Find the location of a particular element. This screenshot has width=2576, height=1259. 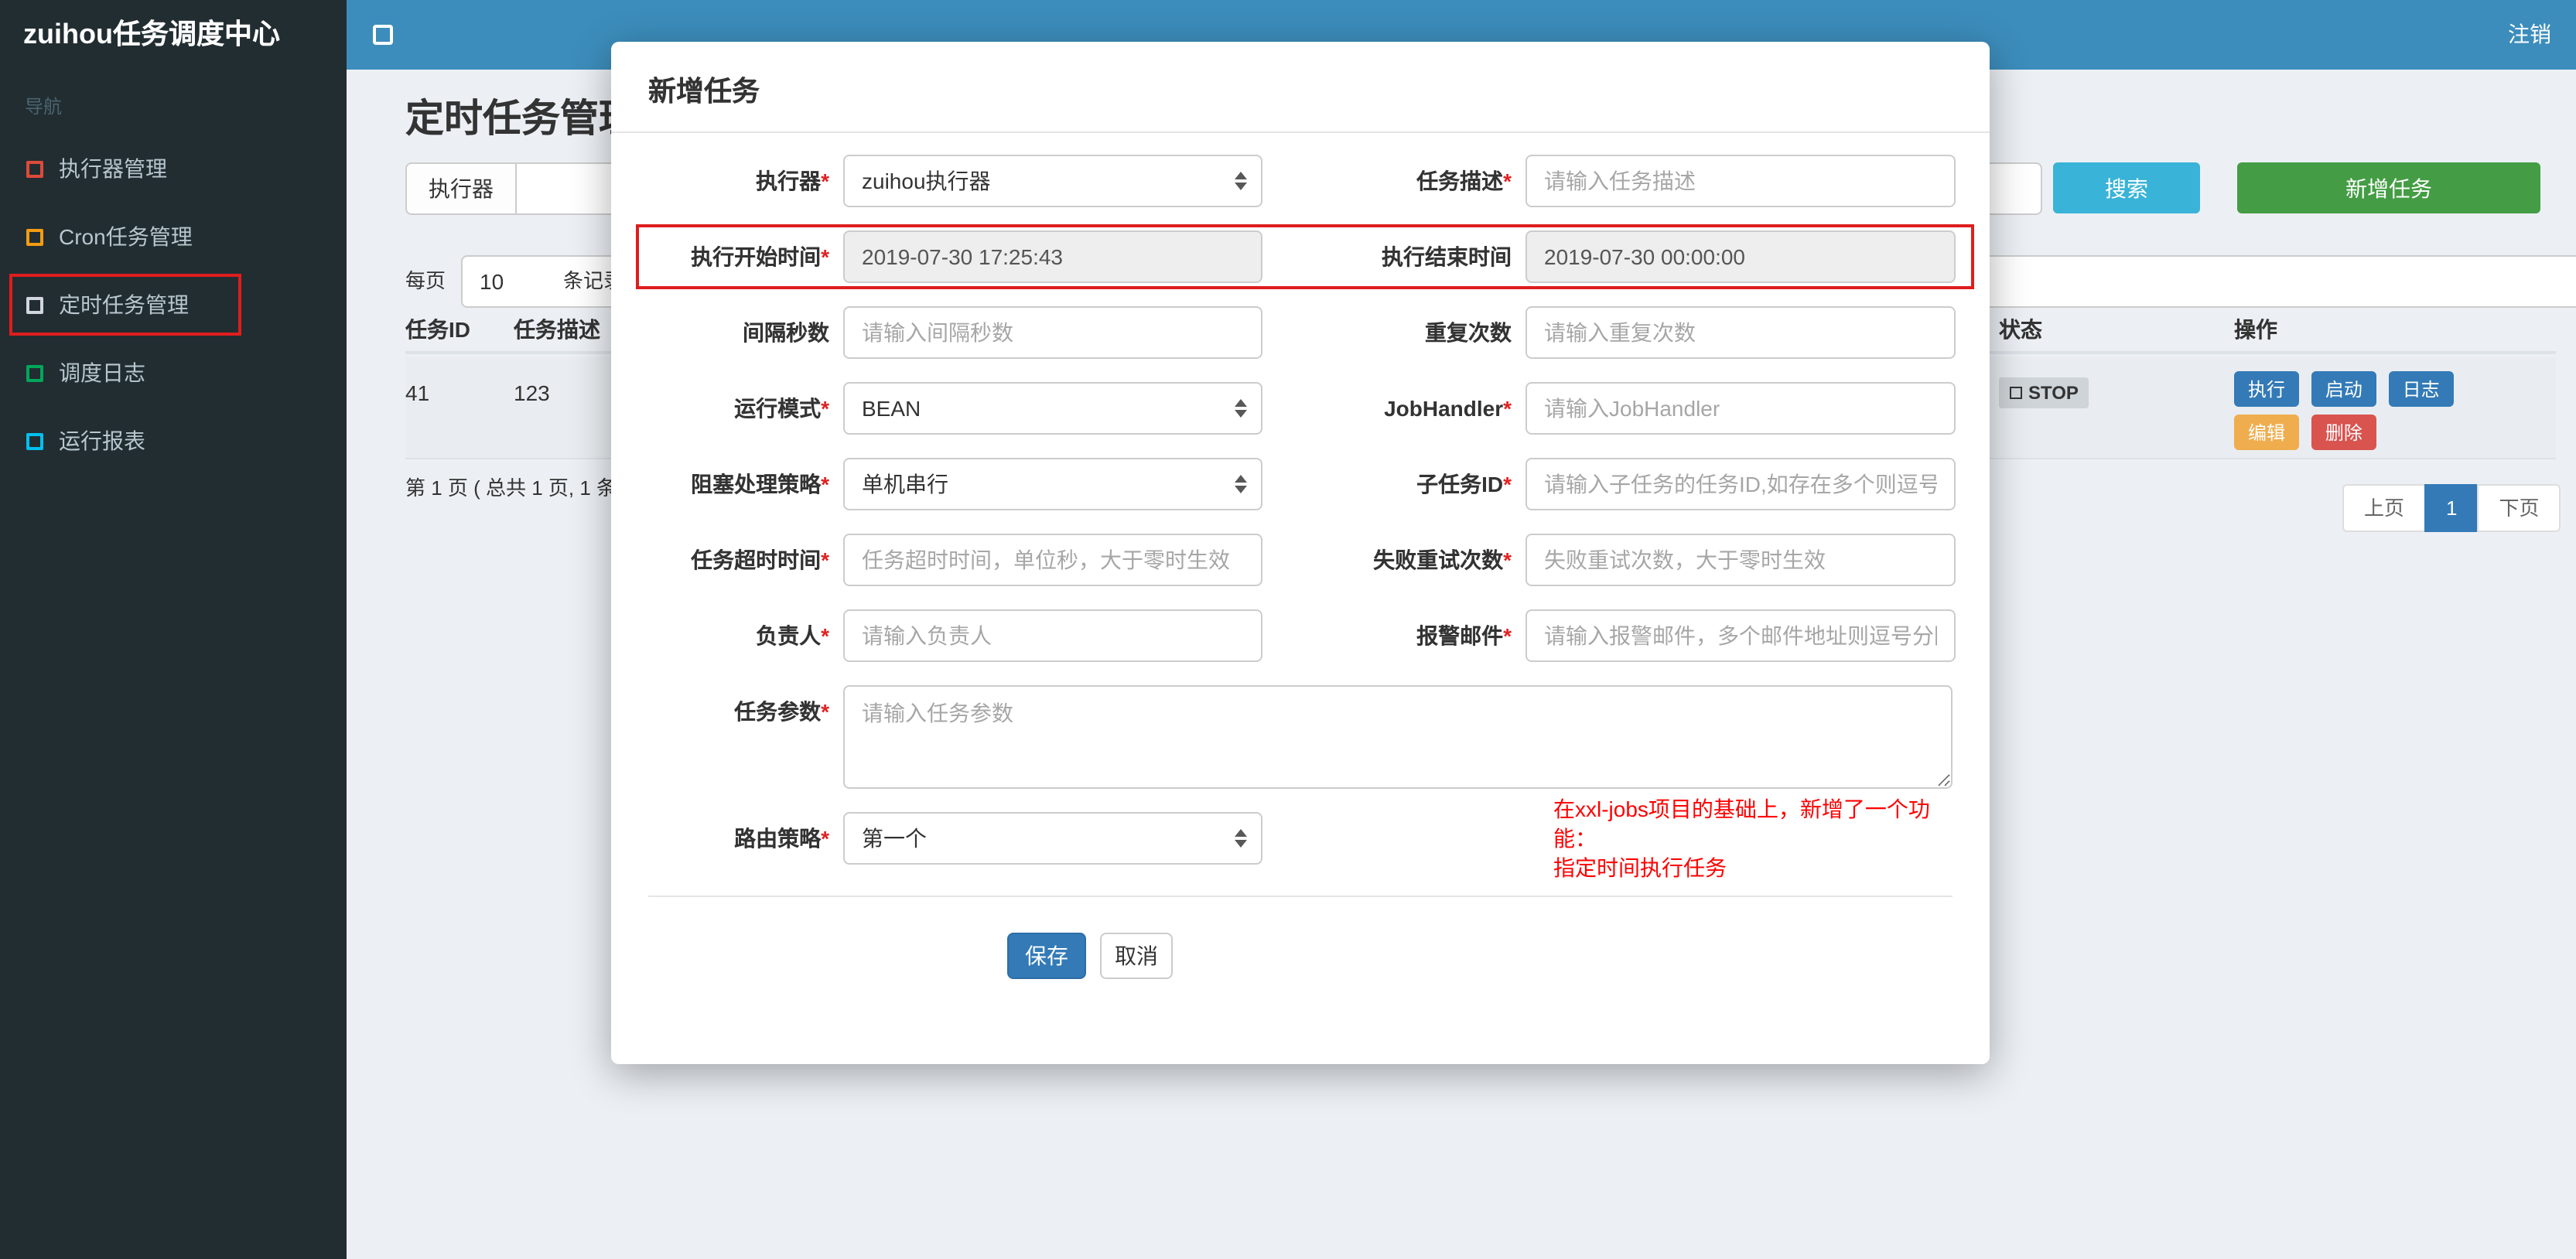

form-row-run-mode: 运行模式* BEAN JobHandler* is located at coordinates (1302, 408).